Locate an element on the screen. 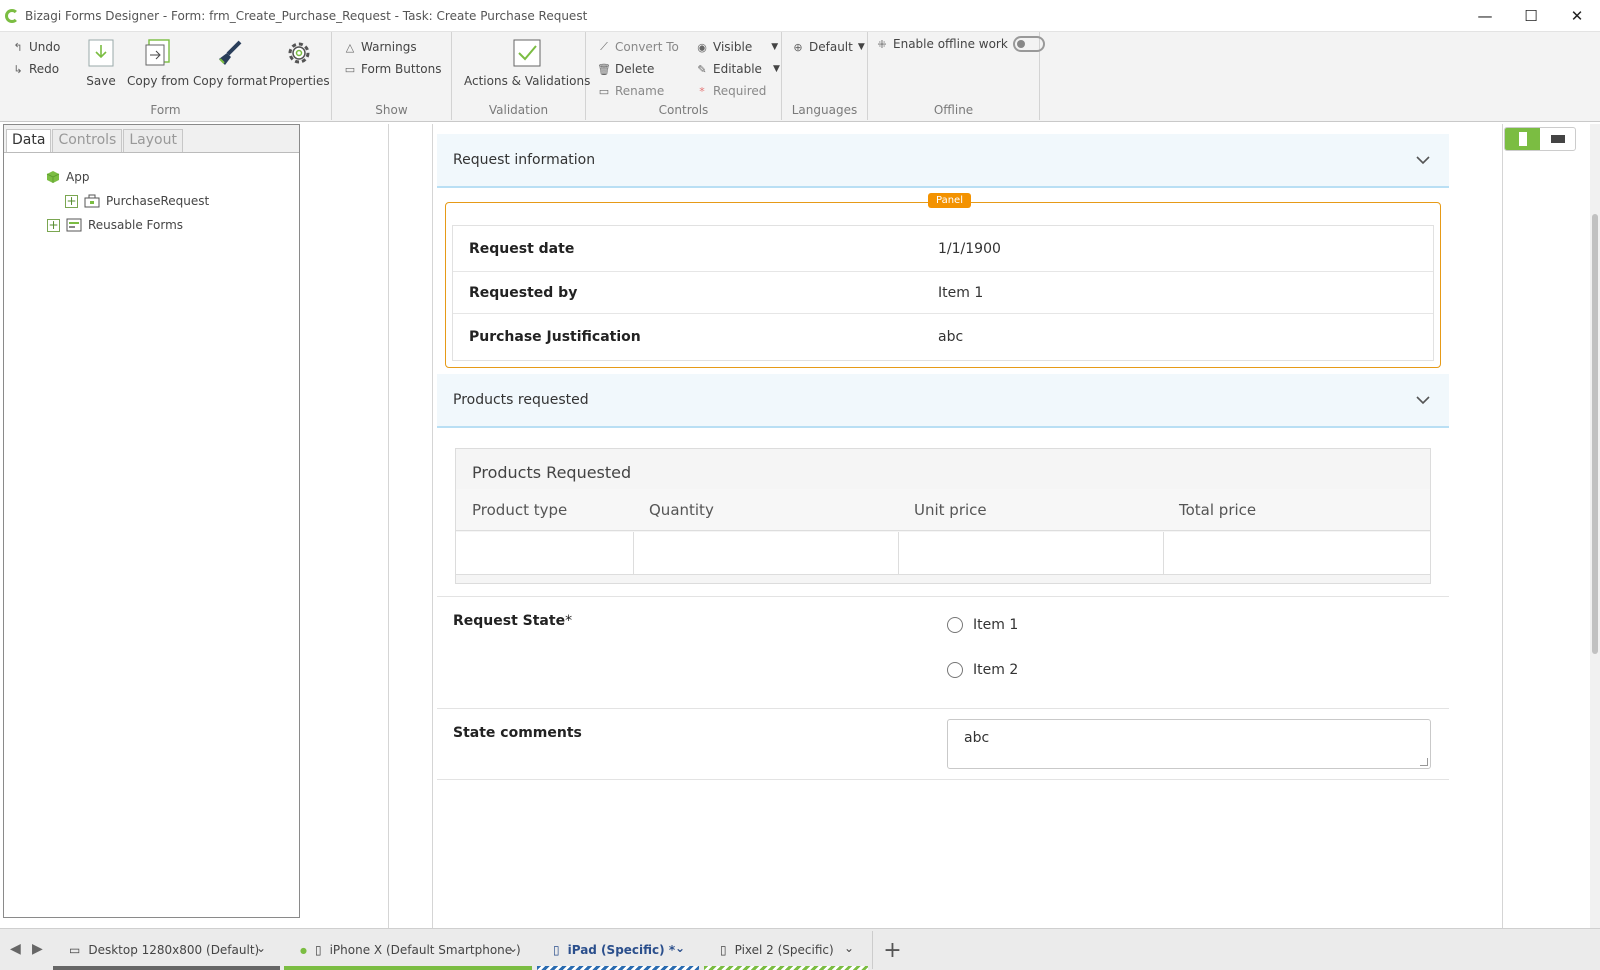  device-tab-label: iPhone X (Default Smartphone ) is located at coordinates (425, 950).